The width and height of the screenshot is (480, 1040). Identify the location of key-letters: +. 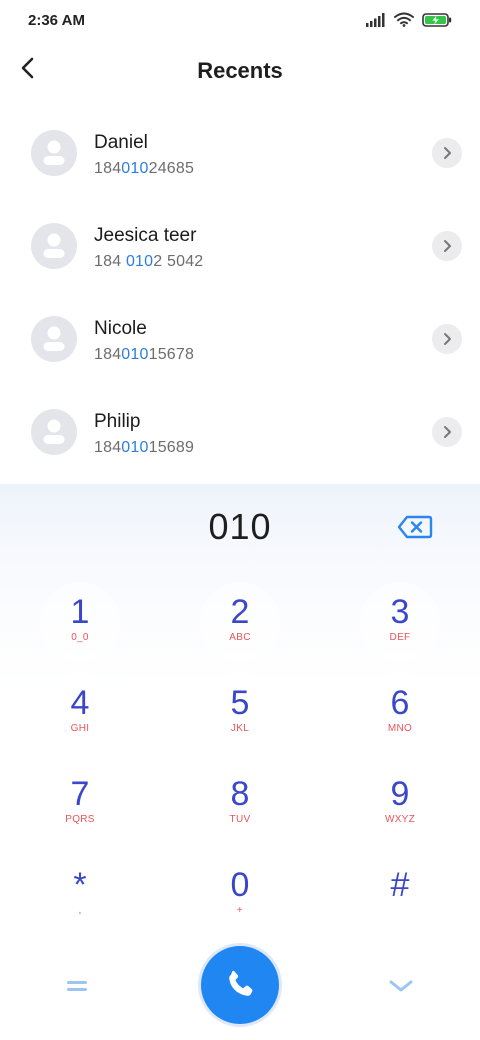
(240, 910).